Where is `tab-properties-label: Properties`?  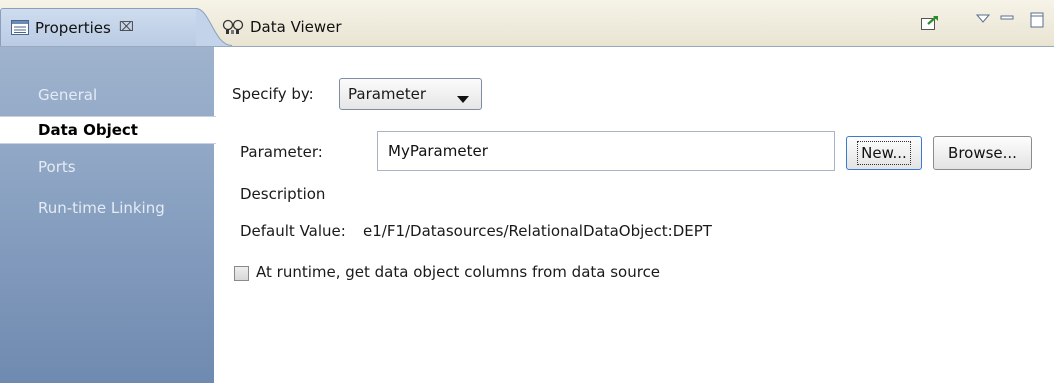 tab-properties-label: Properties is located at coordinates (73, 27).